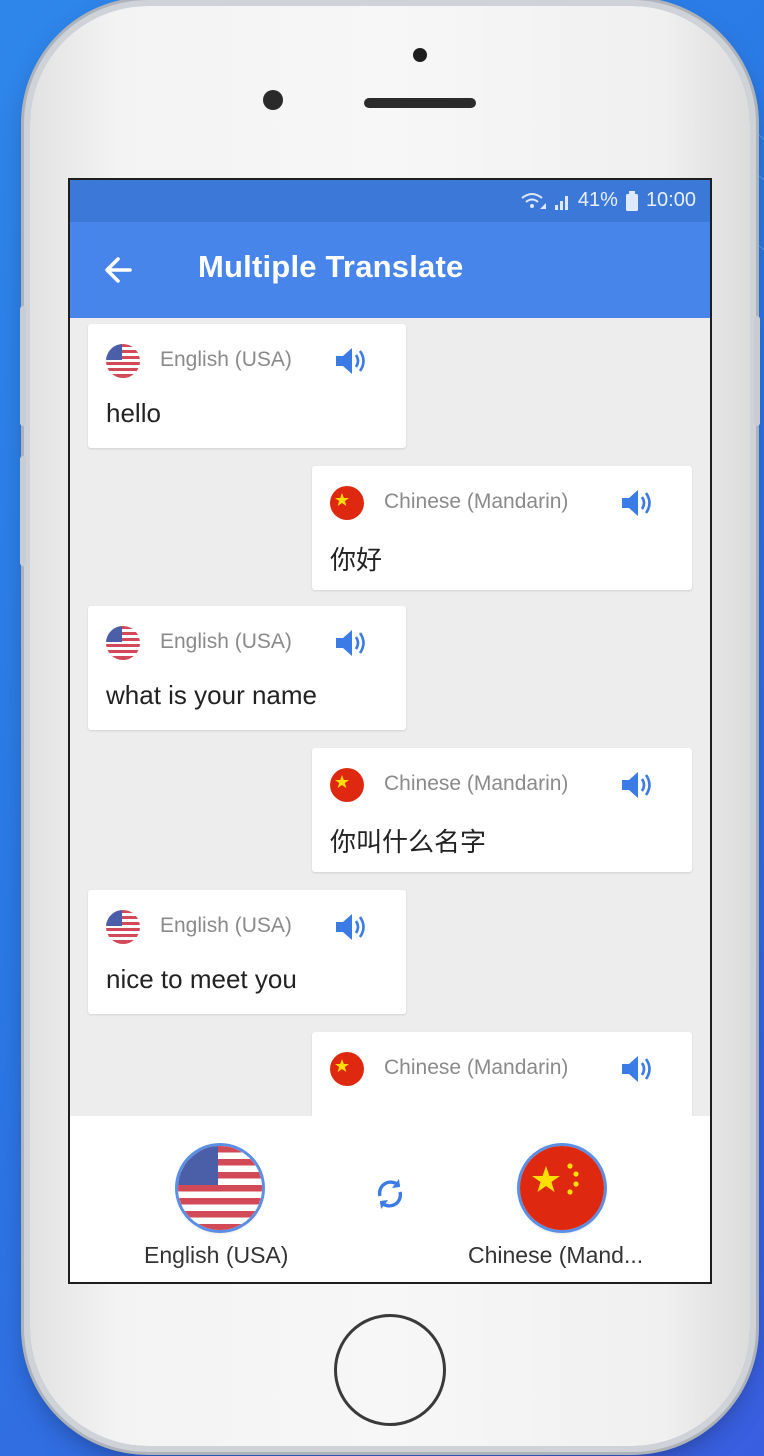 The width and height of the screenshot is (764, 1456). I want to click on message-text: hello, so click(133, 413).